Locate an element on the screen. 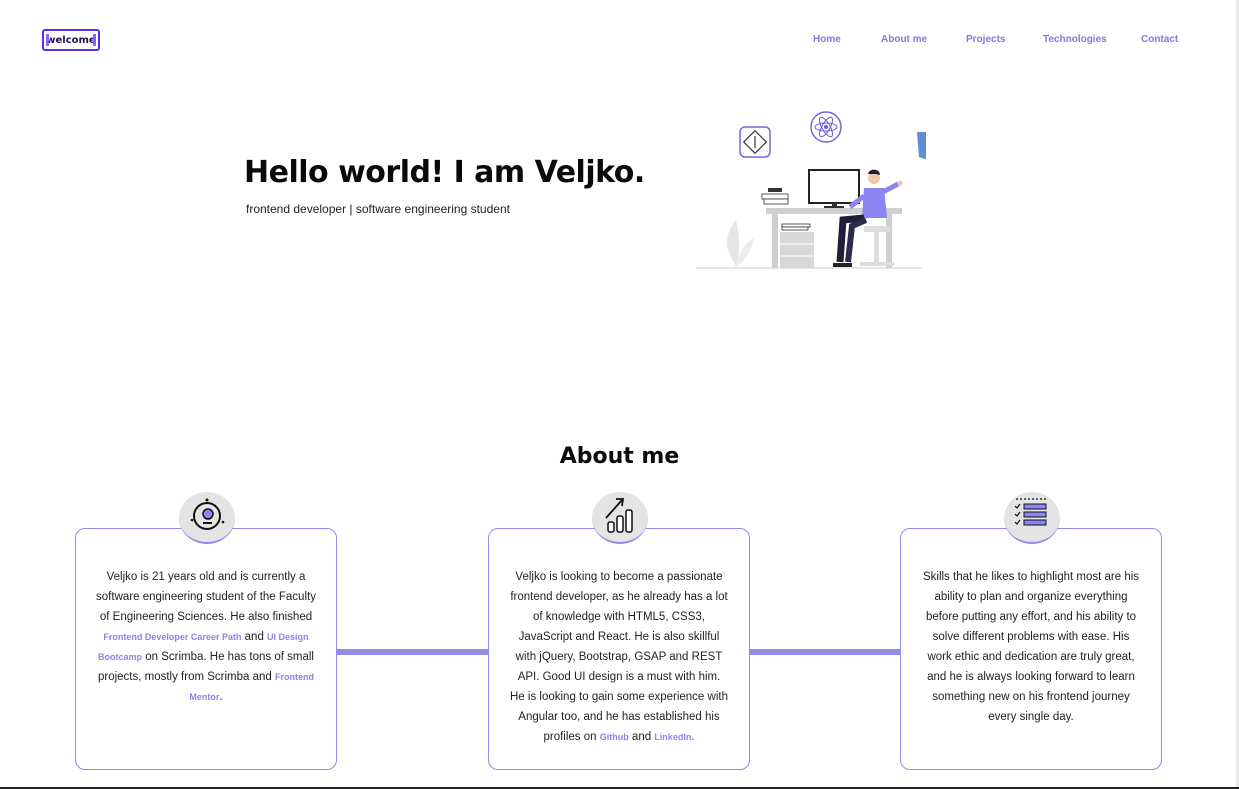 This screenshot has width=1239, height=789. css3-icon: 3 is located at coordinates (930, 146).